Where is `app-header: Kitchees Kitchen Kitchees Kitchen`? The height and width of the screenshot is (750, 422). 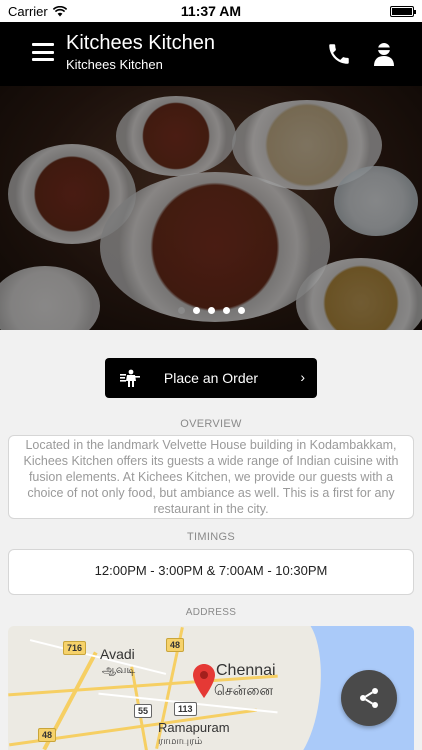 app-header: Kitchees Kitchen Kitchees Kitchen is located at coordinates (211, 54).